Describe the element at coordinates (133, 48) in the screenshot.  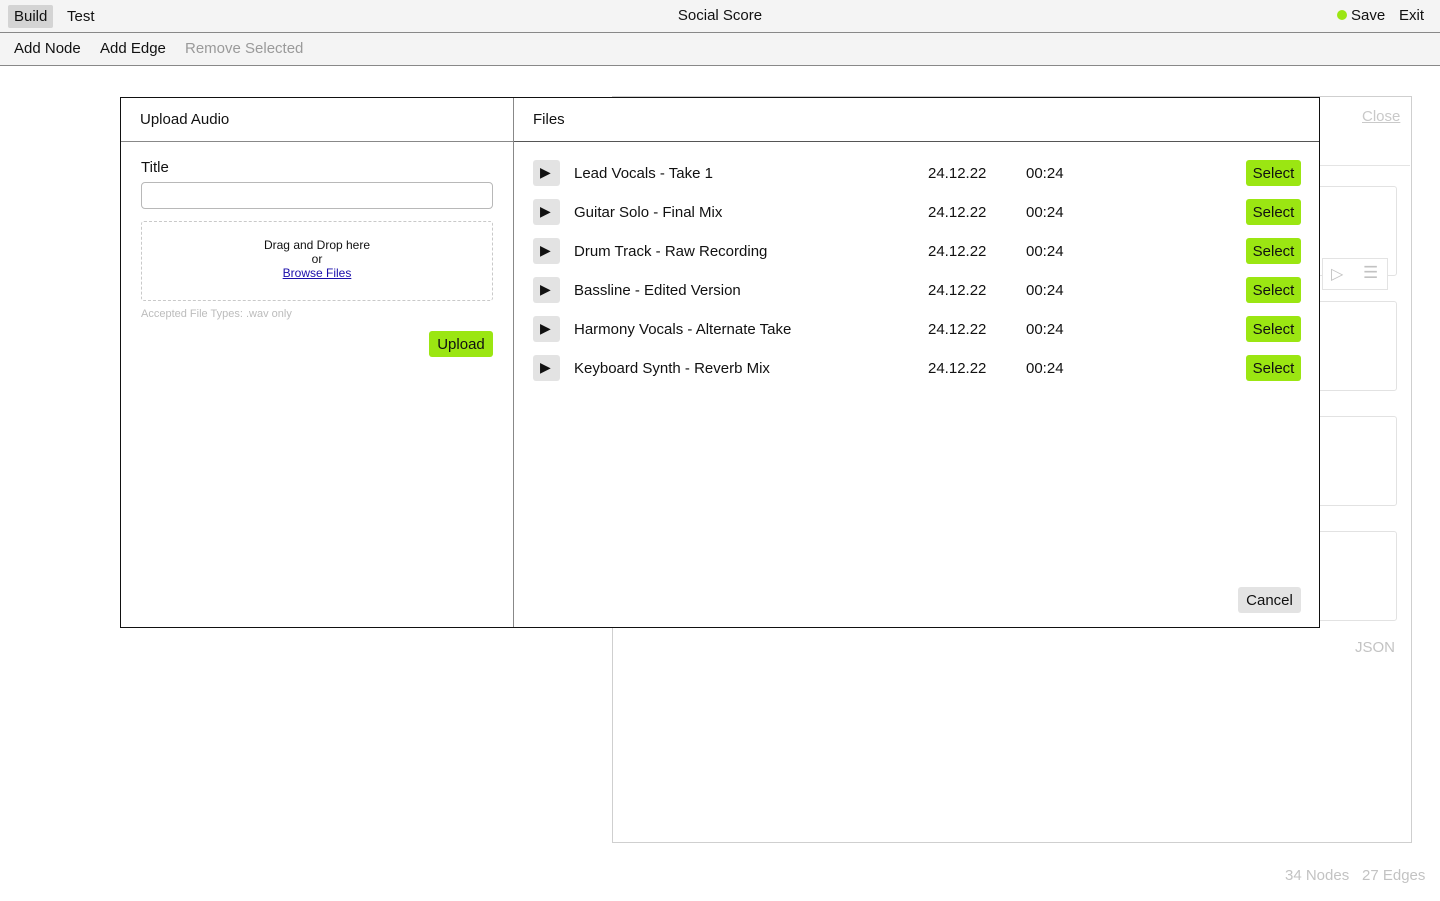
I see `add-edge-button: Add Edge` at that location.